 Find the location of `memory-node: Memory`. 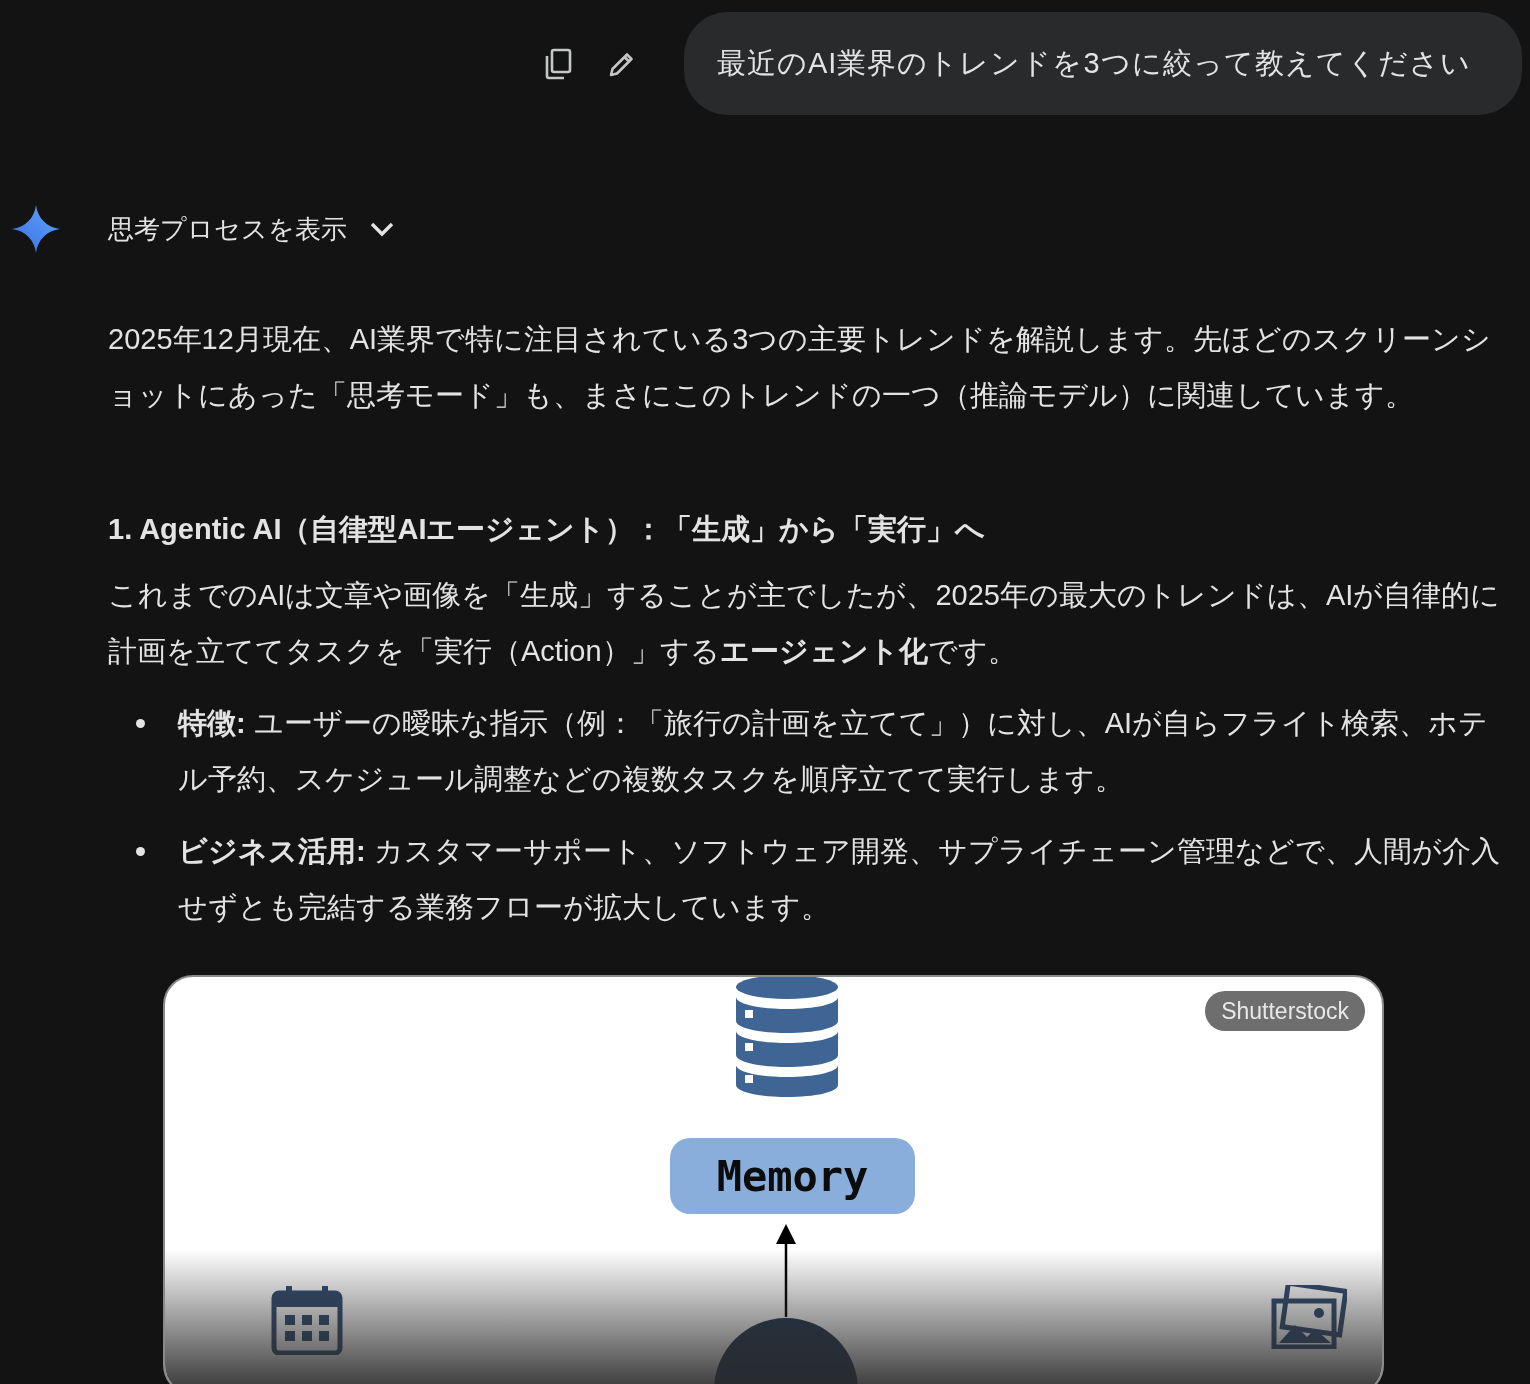

memory-node: Memory is located at coordinates (792, 1176).